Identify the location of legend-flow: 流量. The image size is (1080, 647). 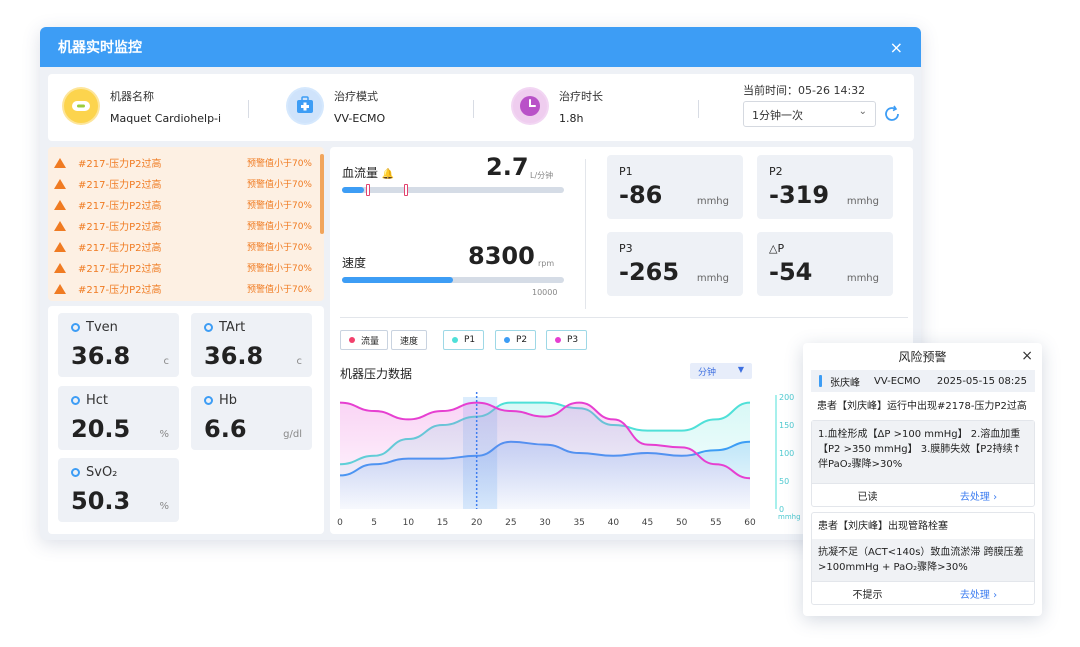
(364, 340).